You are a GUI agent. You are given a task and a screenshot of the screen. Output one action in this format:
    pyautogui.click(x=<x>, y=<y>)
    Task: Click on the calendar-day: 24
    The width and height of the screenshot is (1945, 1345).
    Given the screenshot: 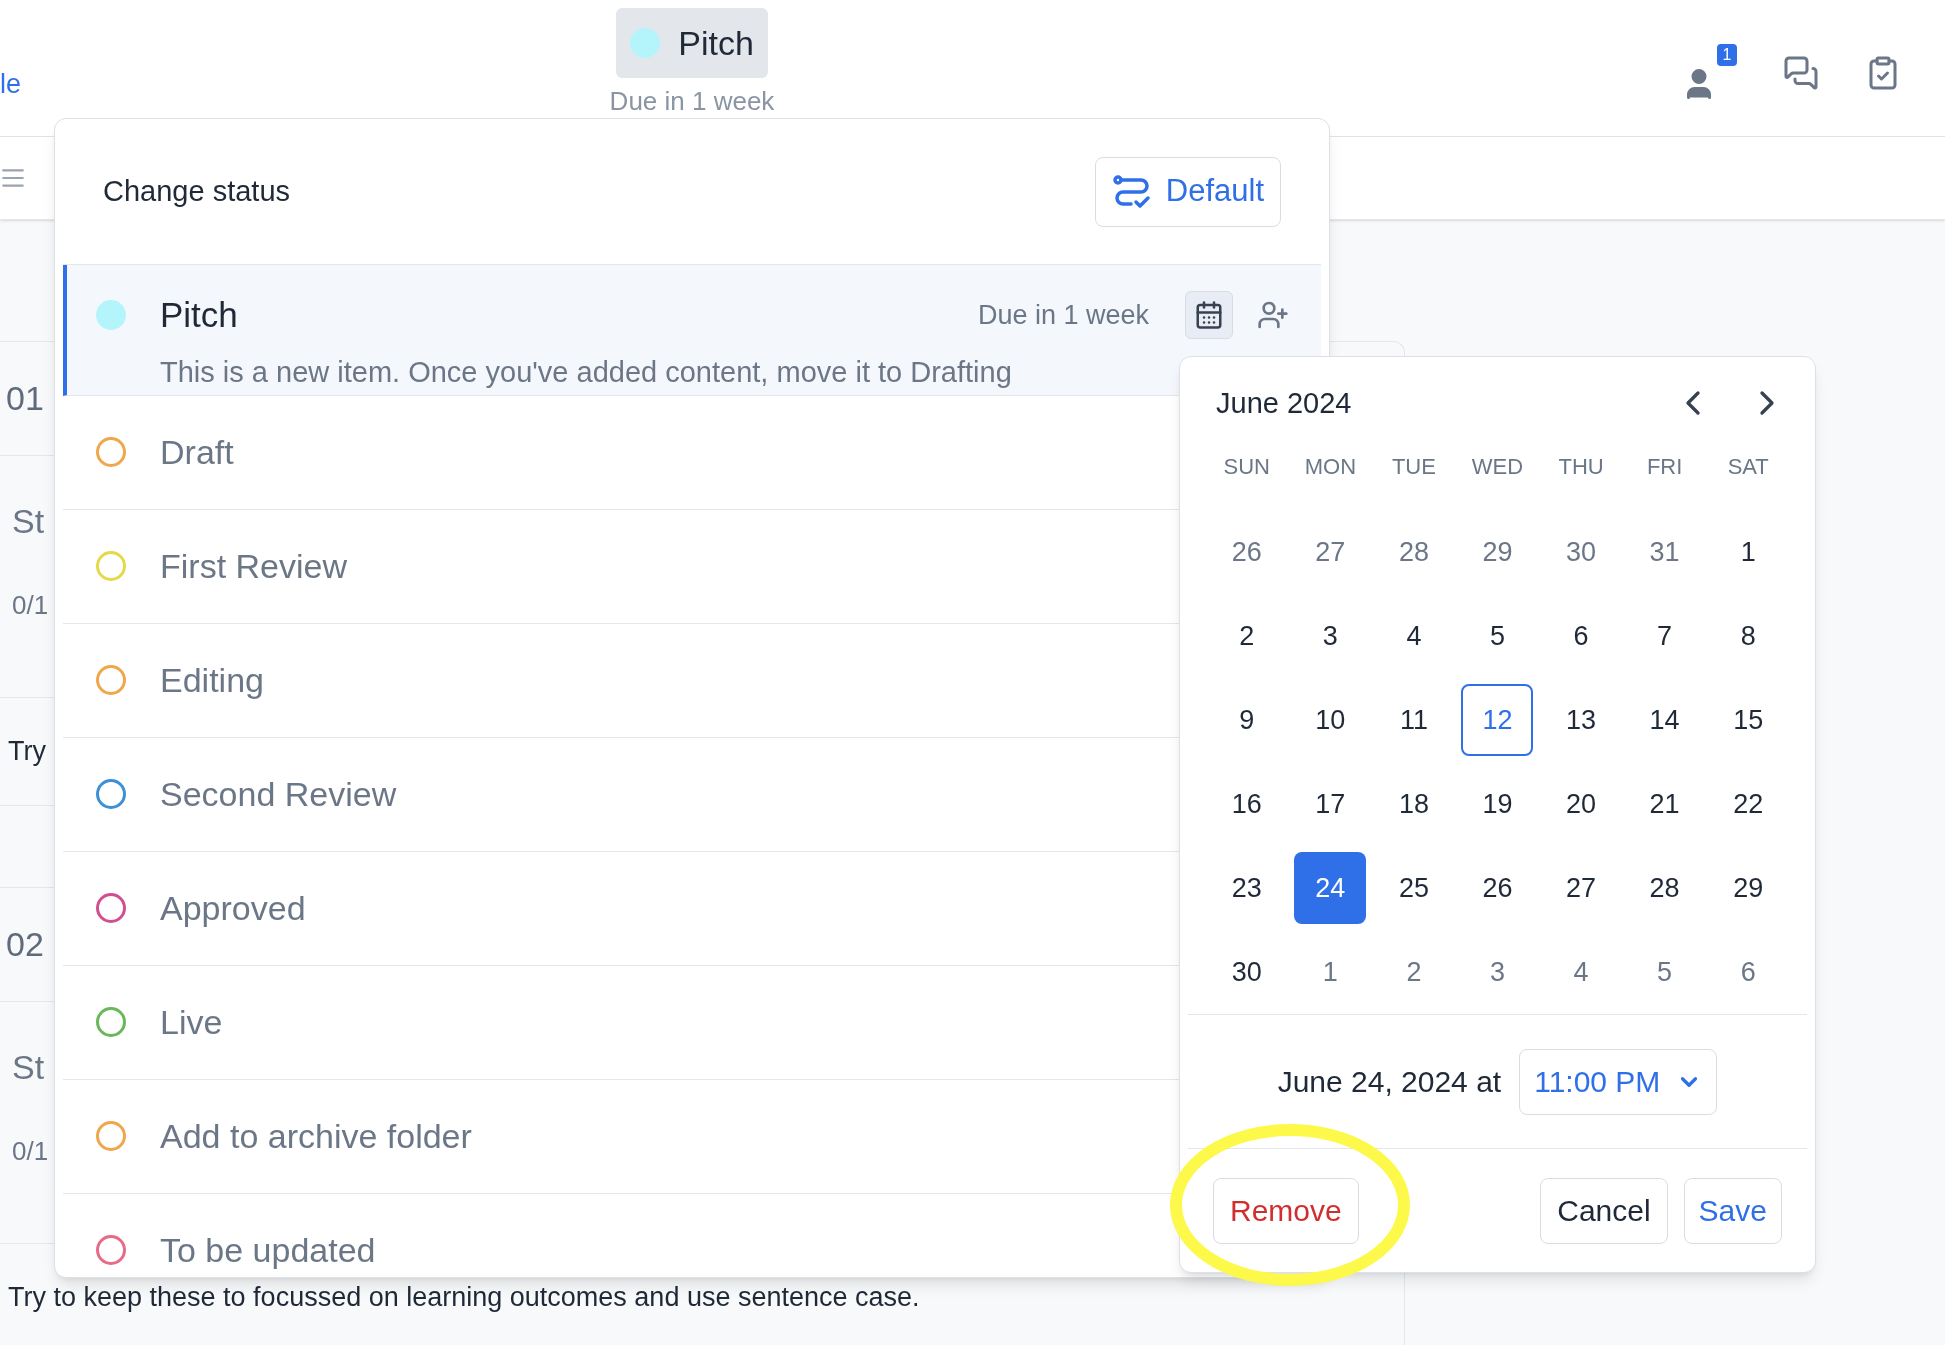 What is the action you would take?
    pyautogui.click(x=1330, y=888)
    